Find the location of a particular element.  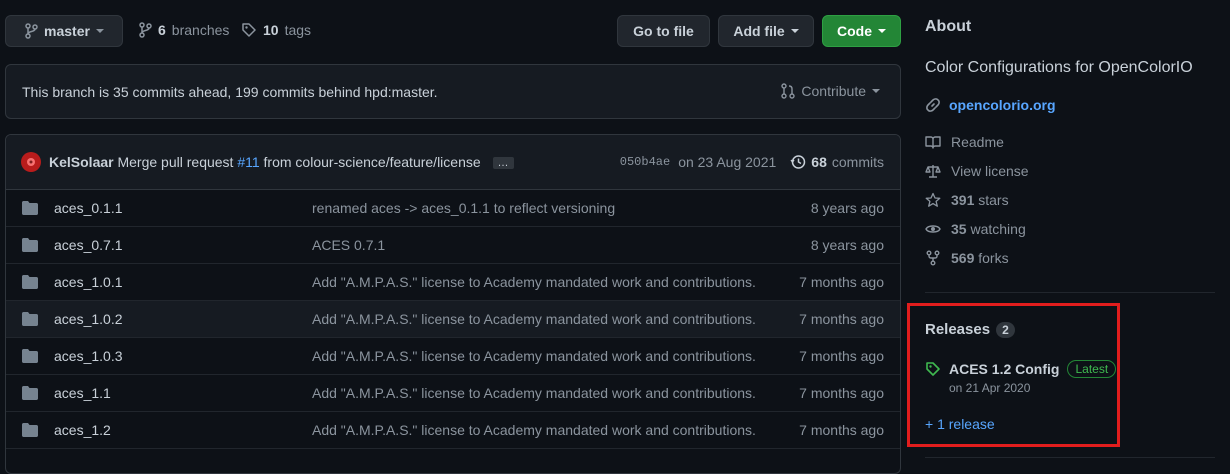

branches-count: 6 is located at coordinates (162, 30).